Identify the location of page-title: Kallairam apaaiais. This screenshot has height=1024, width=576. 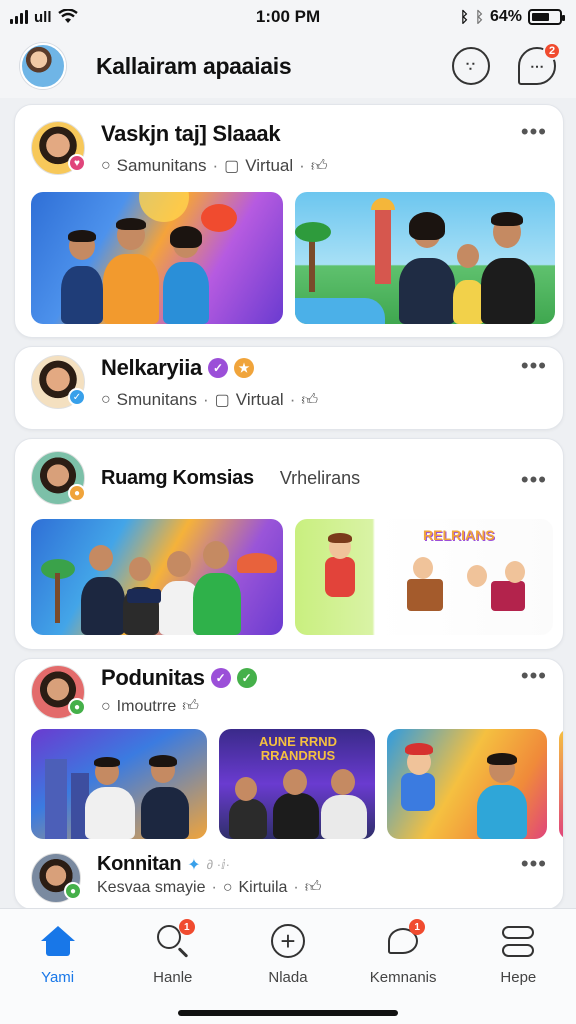
(194, 65).